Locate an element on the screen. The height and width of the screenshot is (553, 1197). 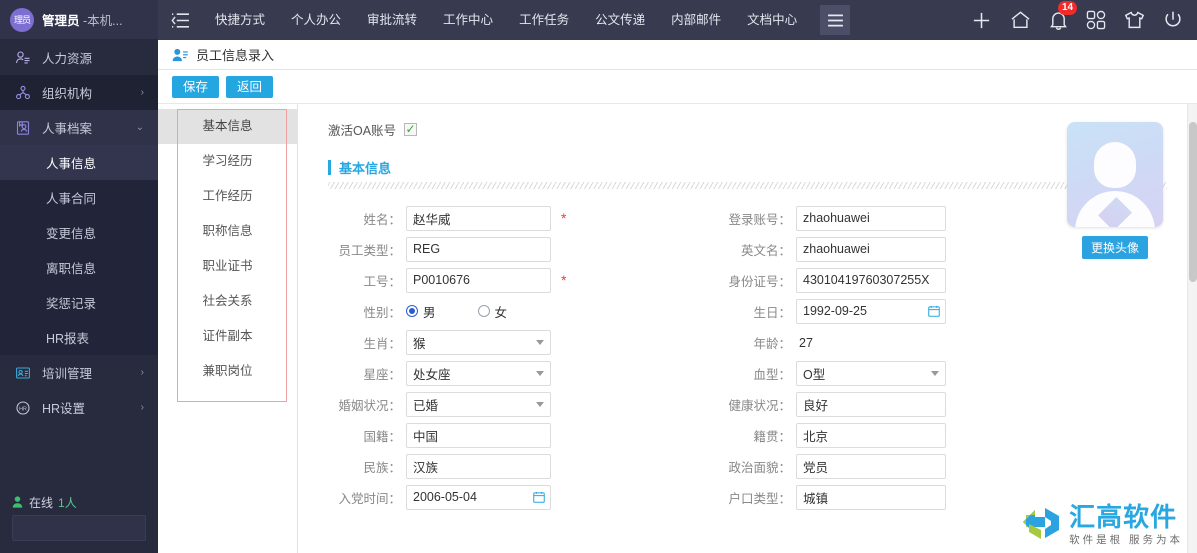
tab-column: 基本信息 学习经历 工作经历 职称信息 职业证书 社会关系 证件副本 兼职岗位 is located at coordinates (228, 328).